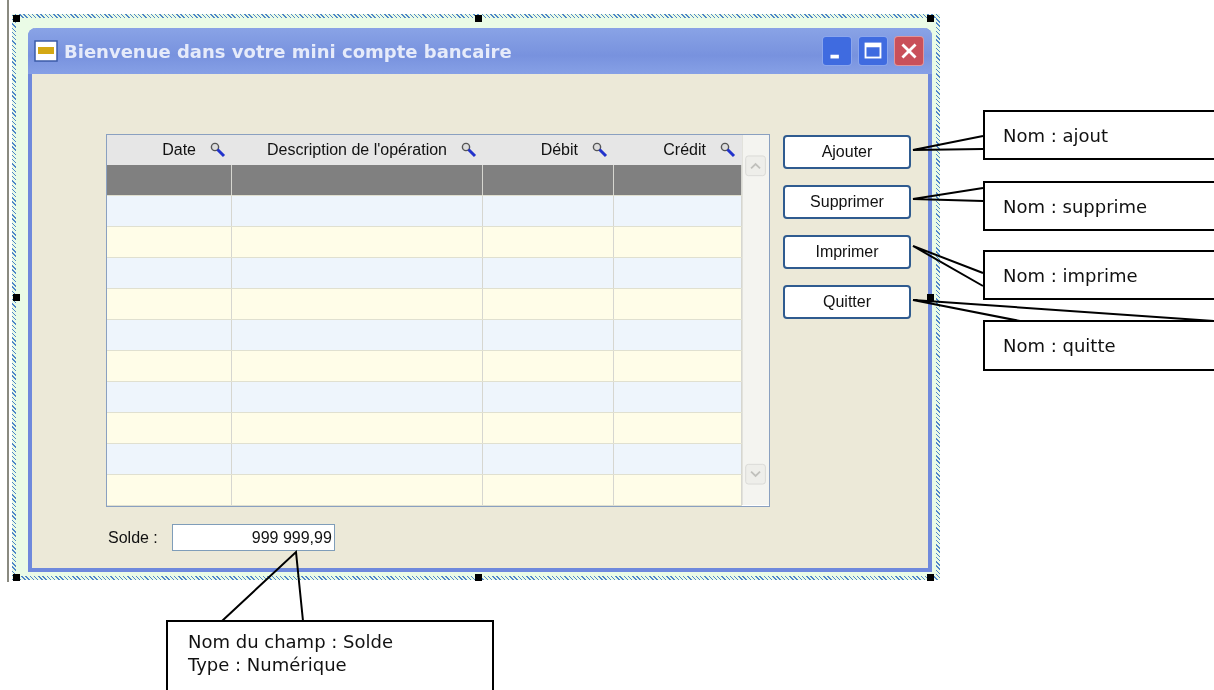 Image resolution: width=1214 pixels, height=690 pixels. Describe the element at coordinates (330, 655) in the screenshot. I see `callout-box: Nom du champ : Solde Type : Numérique` at that location.